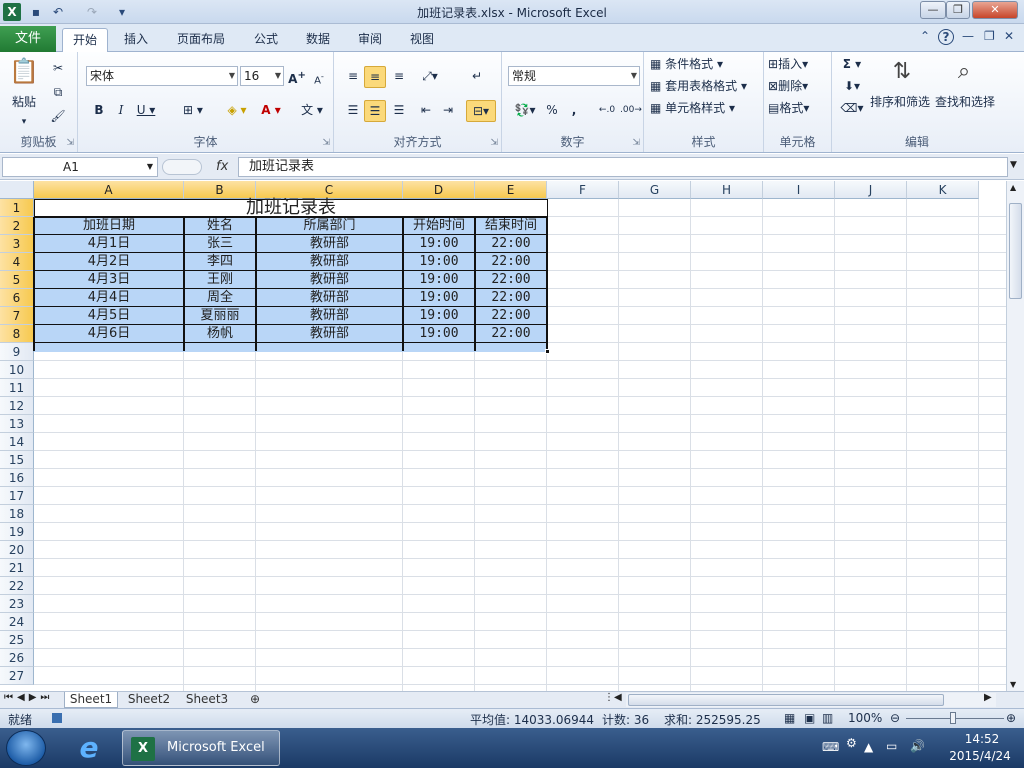 The height and width of the screenshot is (768, 1024). Describe the element at coordinates (17, 244) in the screenshot. I see `row-header-3: 3` at that location.